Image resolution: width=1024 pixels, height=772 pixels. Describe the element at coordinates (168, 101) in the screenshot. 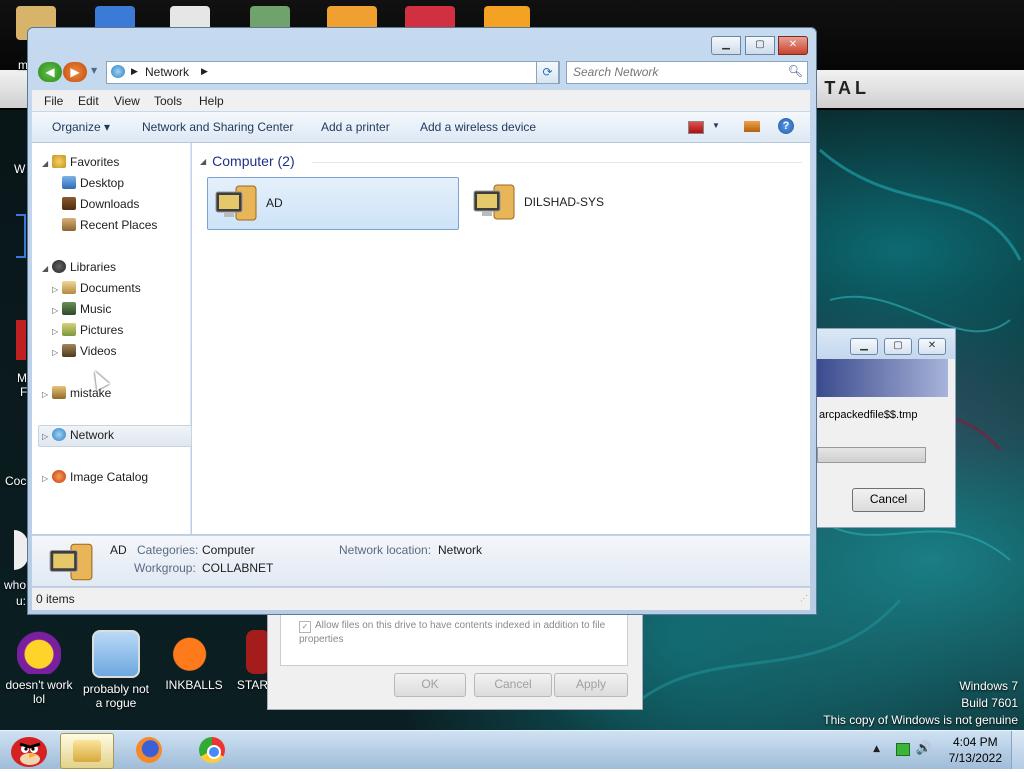

I see `menu-tools: Tools` at that location.